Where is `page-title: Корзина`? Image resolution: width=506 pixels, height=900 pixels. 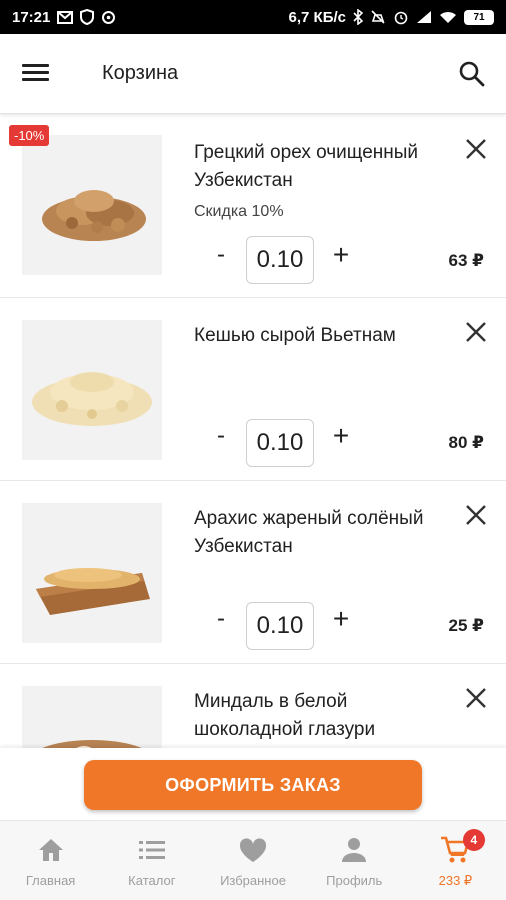 page-title: Корзина is located at coordinates (140, 73).